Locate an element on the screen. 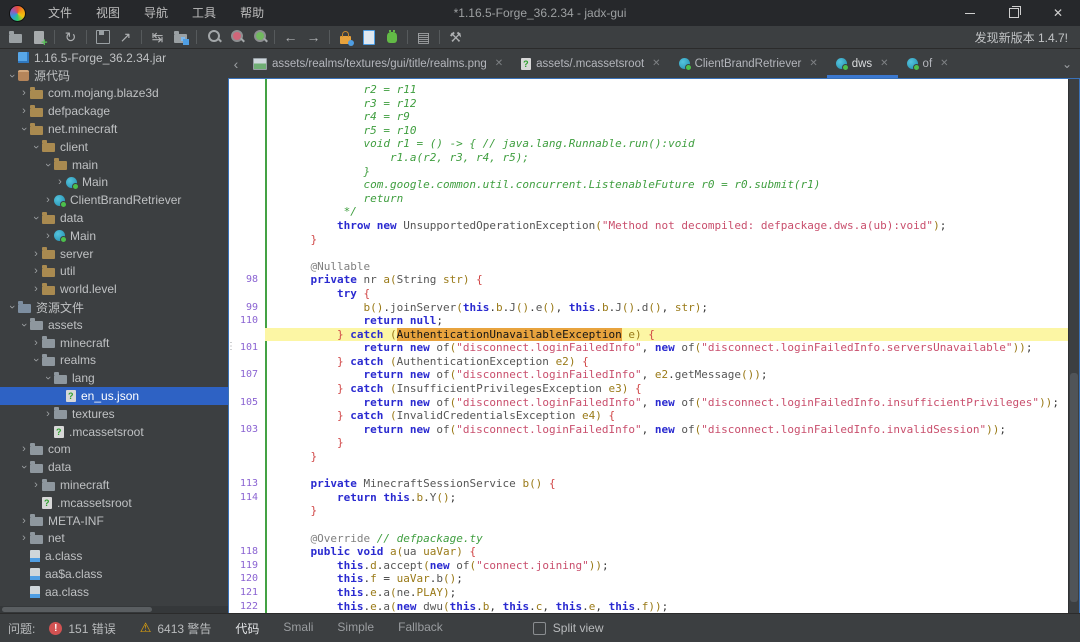  tree-item: aa.class is located at coordinates (114, 592).